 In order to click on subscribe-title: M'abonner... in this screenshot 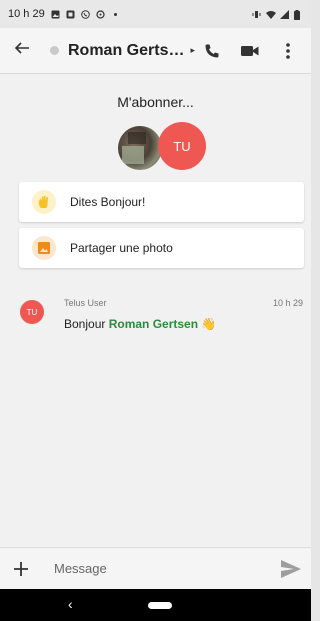, I will do `click(155, 102)`.